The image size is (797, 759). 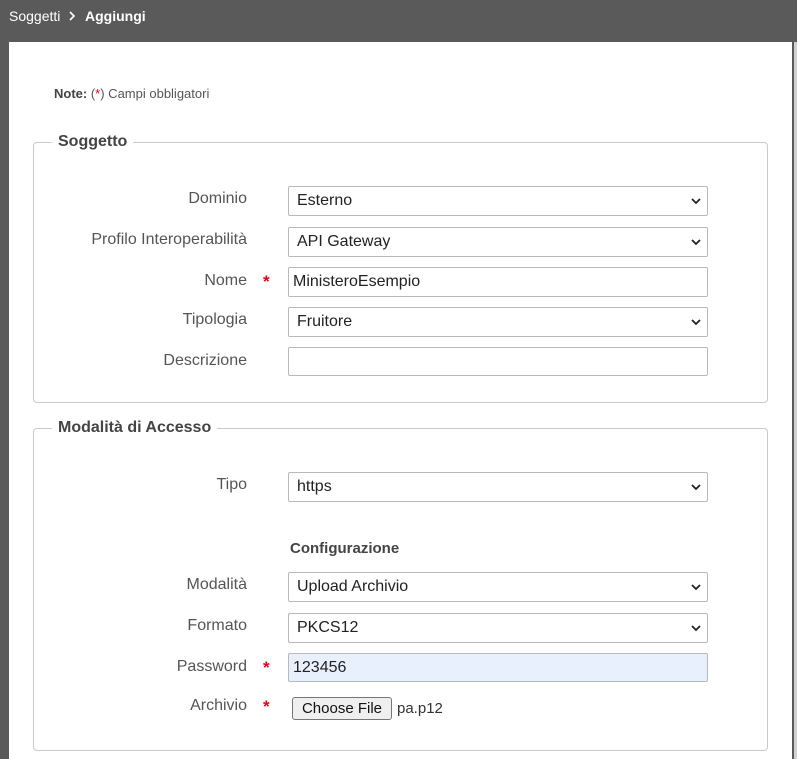 I want to click on selected-file-name: pa.p12, so click(x=420, y=708).